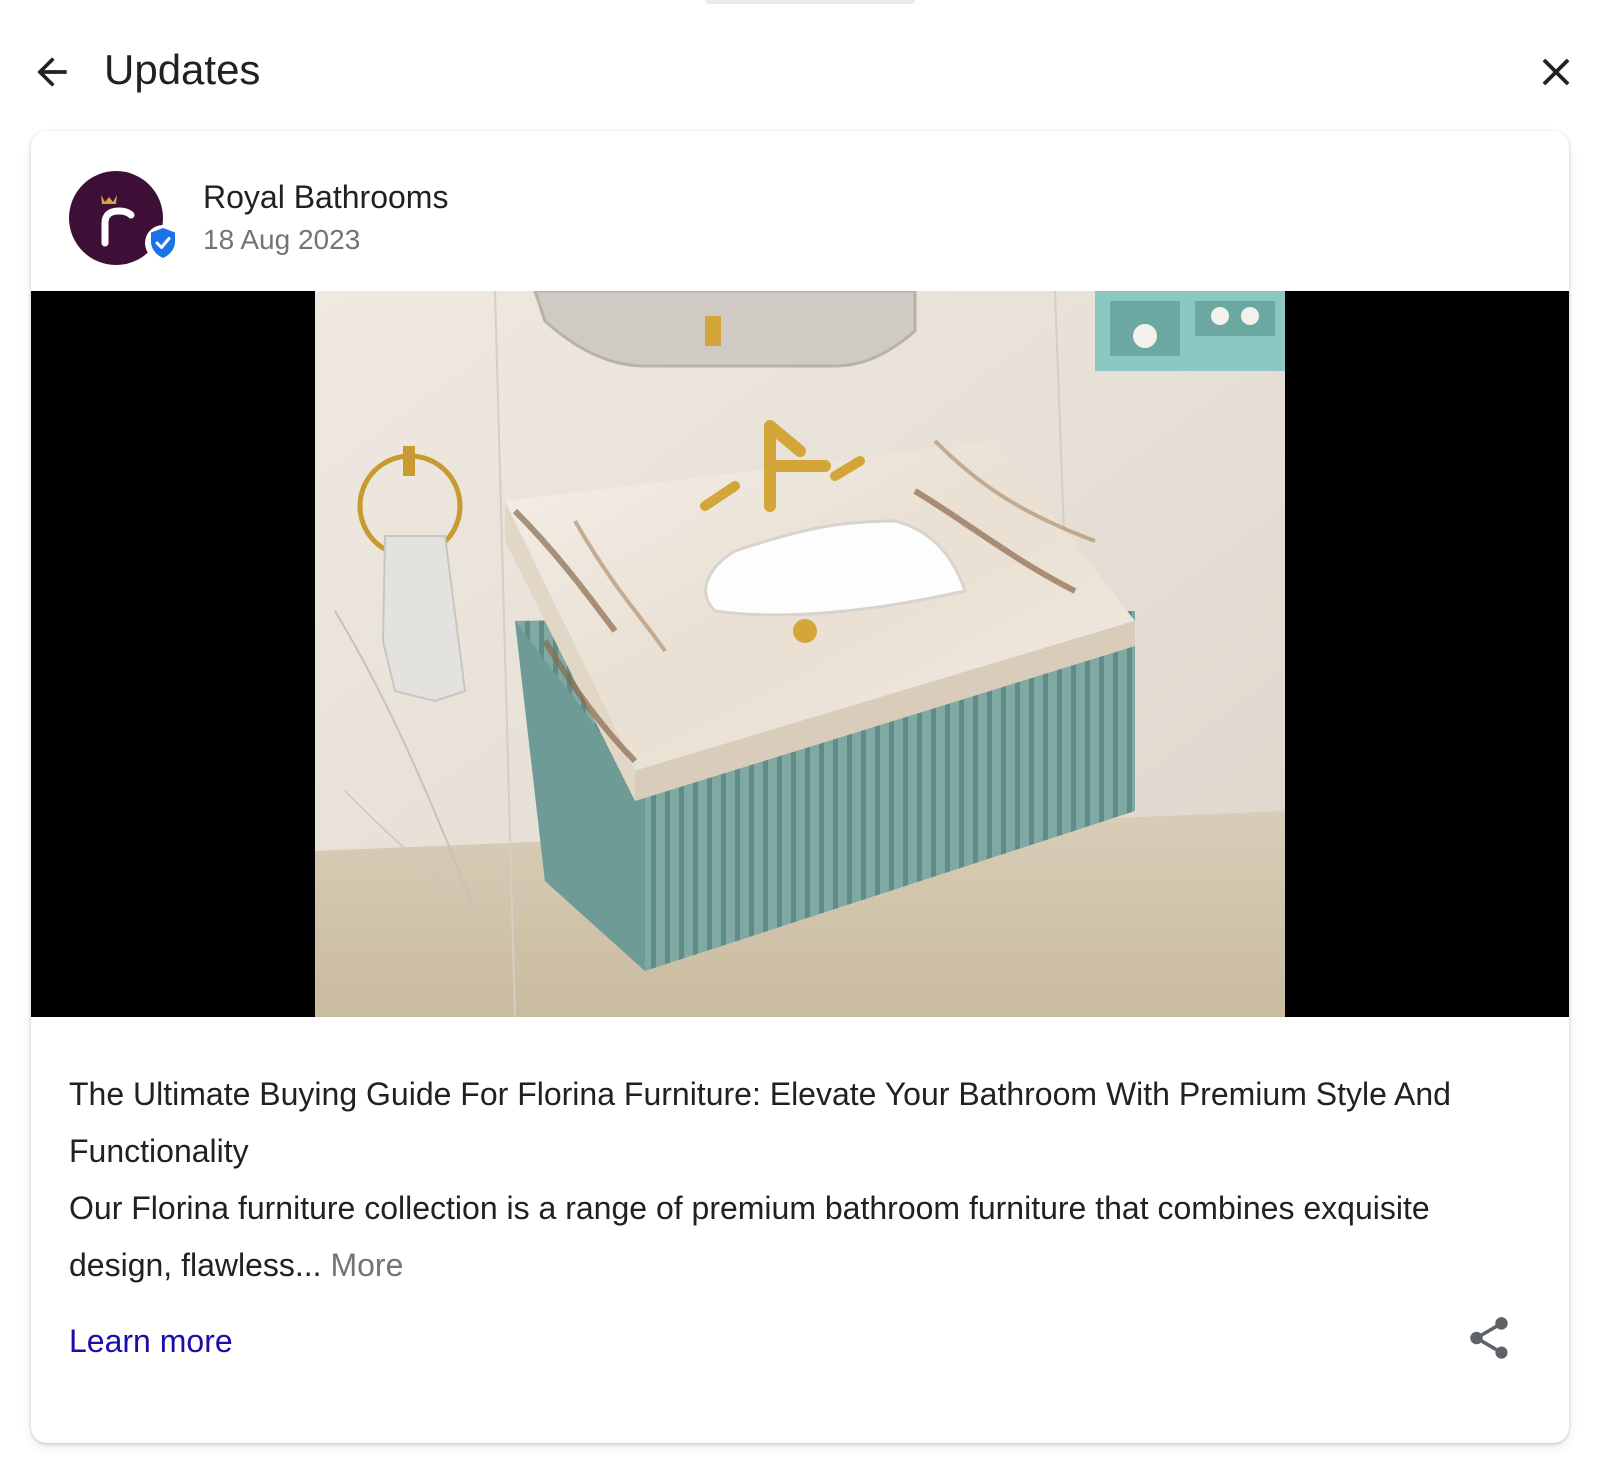 The width and height of the screenshot is (1600, 1470). I want to click on share-icon, so click(1489, 1338).